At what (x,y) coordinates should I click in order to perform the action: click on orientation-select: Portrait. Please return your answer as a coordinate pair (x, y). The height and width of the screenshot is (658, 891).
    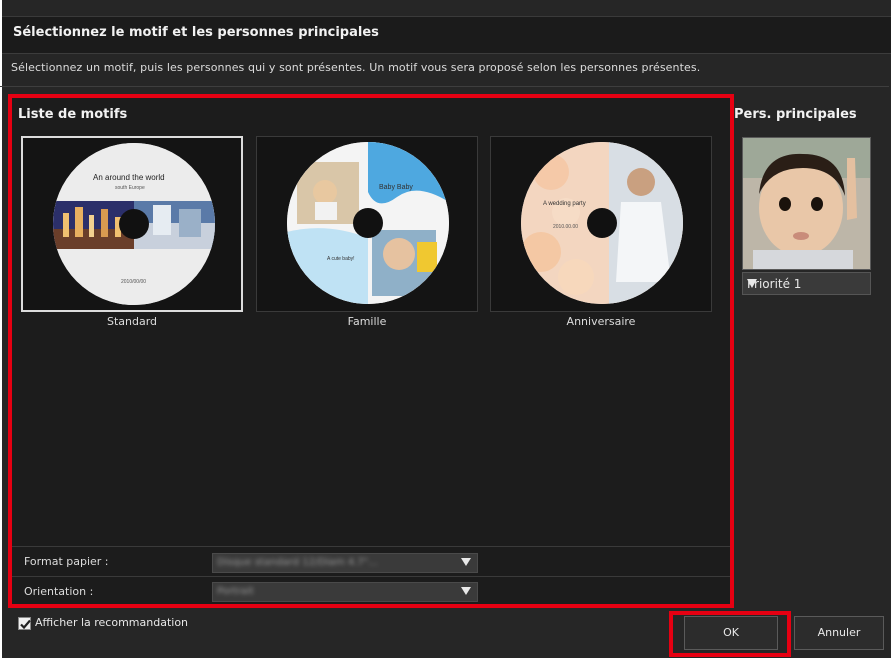
    Looking at the image, I should click on (345, 592).